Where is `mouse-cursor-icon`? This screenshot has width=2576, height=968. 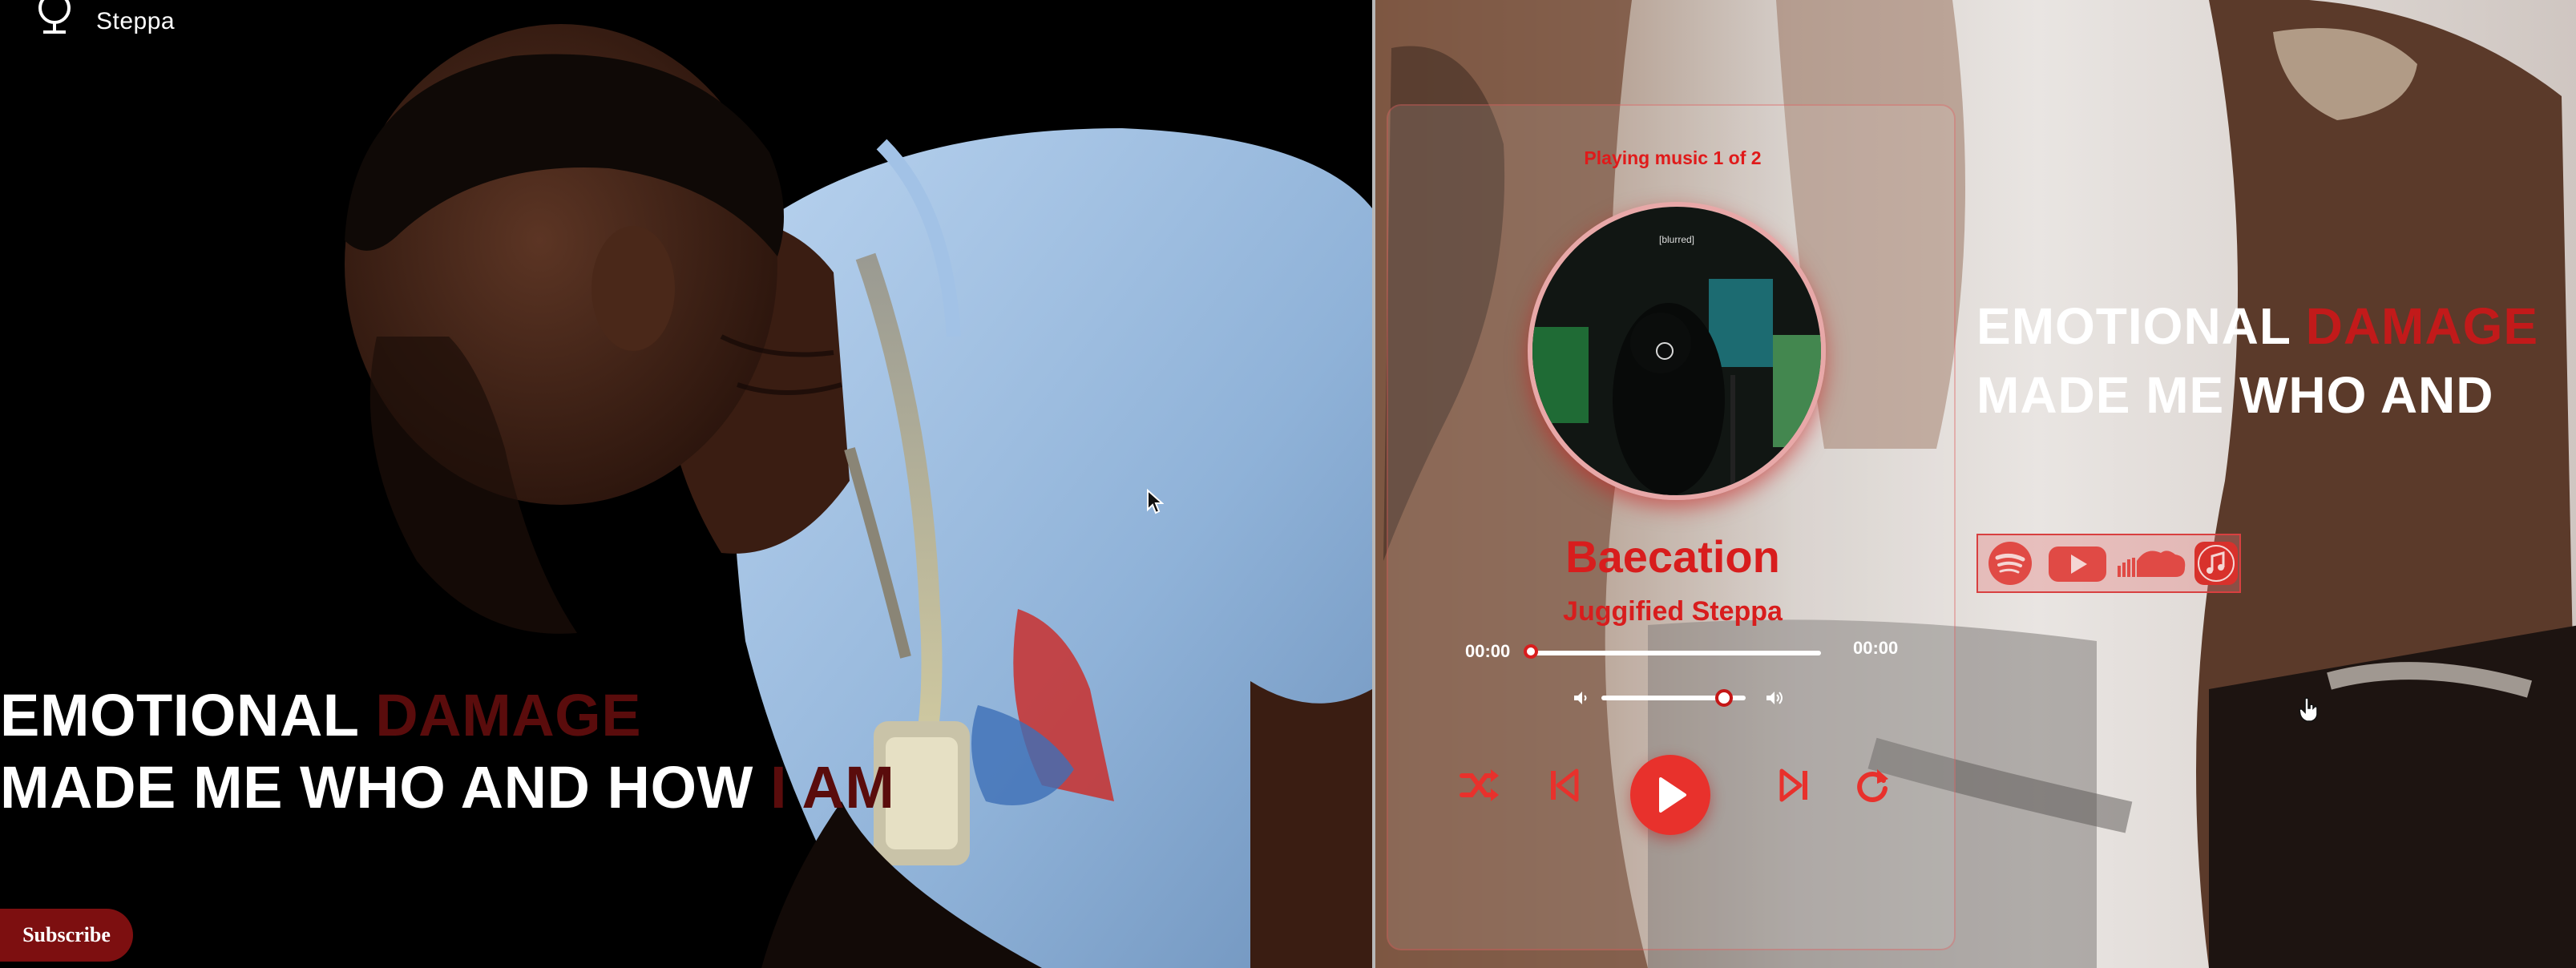
mouse-cursor-icon is located at coordinates (1155, 501).